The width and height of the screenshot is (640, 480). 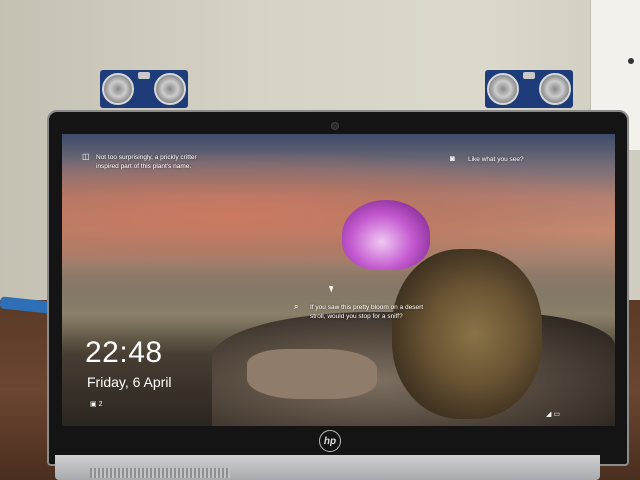 I want to click on notification-status: ▣ 2, so click(x=96, y=404).